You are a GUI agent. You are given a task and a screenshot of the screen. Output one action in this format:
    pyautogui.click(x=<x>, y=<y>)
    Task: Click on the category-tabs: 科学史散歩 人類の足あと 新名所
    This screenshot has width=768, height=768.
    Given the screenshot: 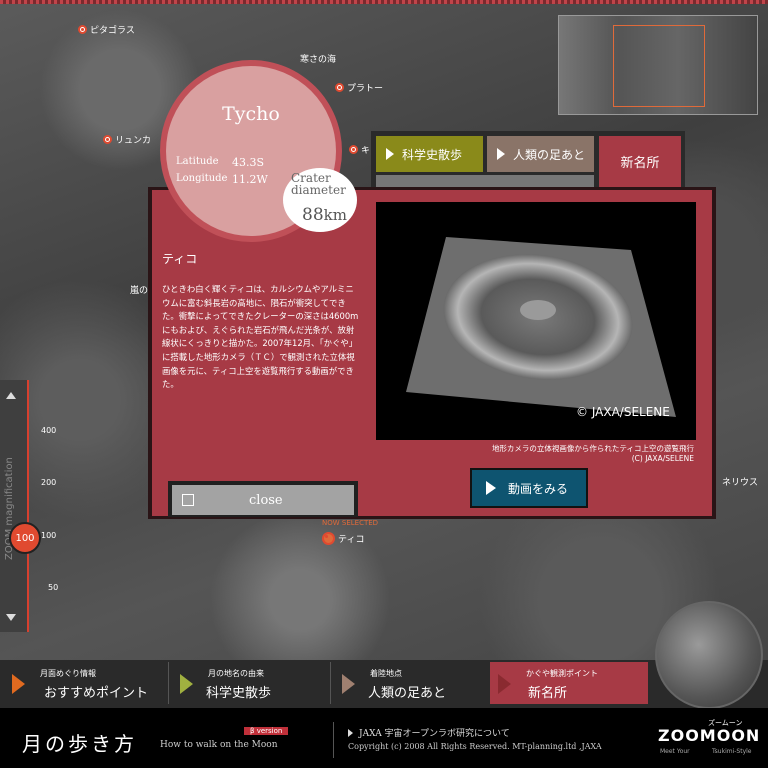 What is the action you would take?
    pyautogui.click(x=528, y=159)
    